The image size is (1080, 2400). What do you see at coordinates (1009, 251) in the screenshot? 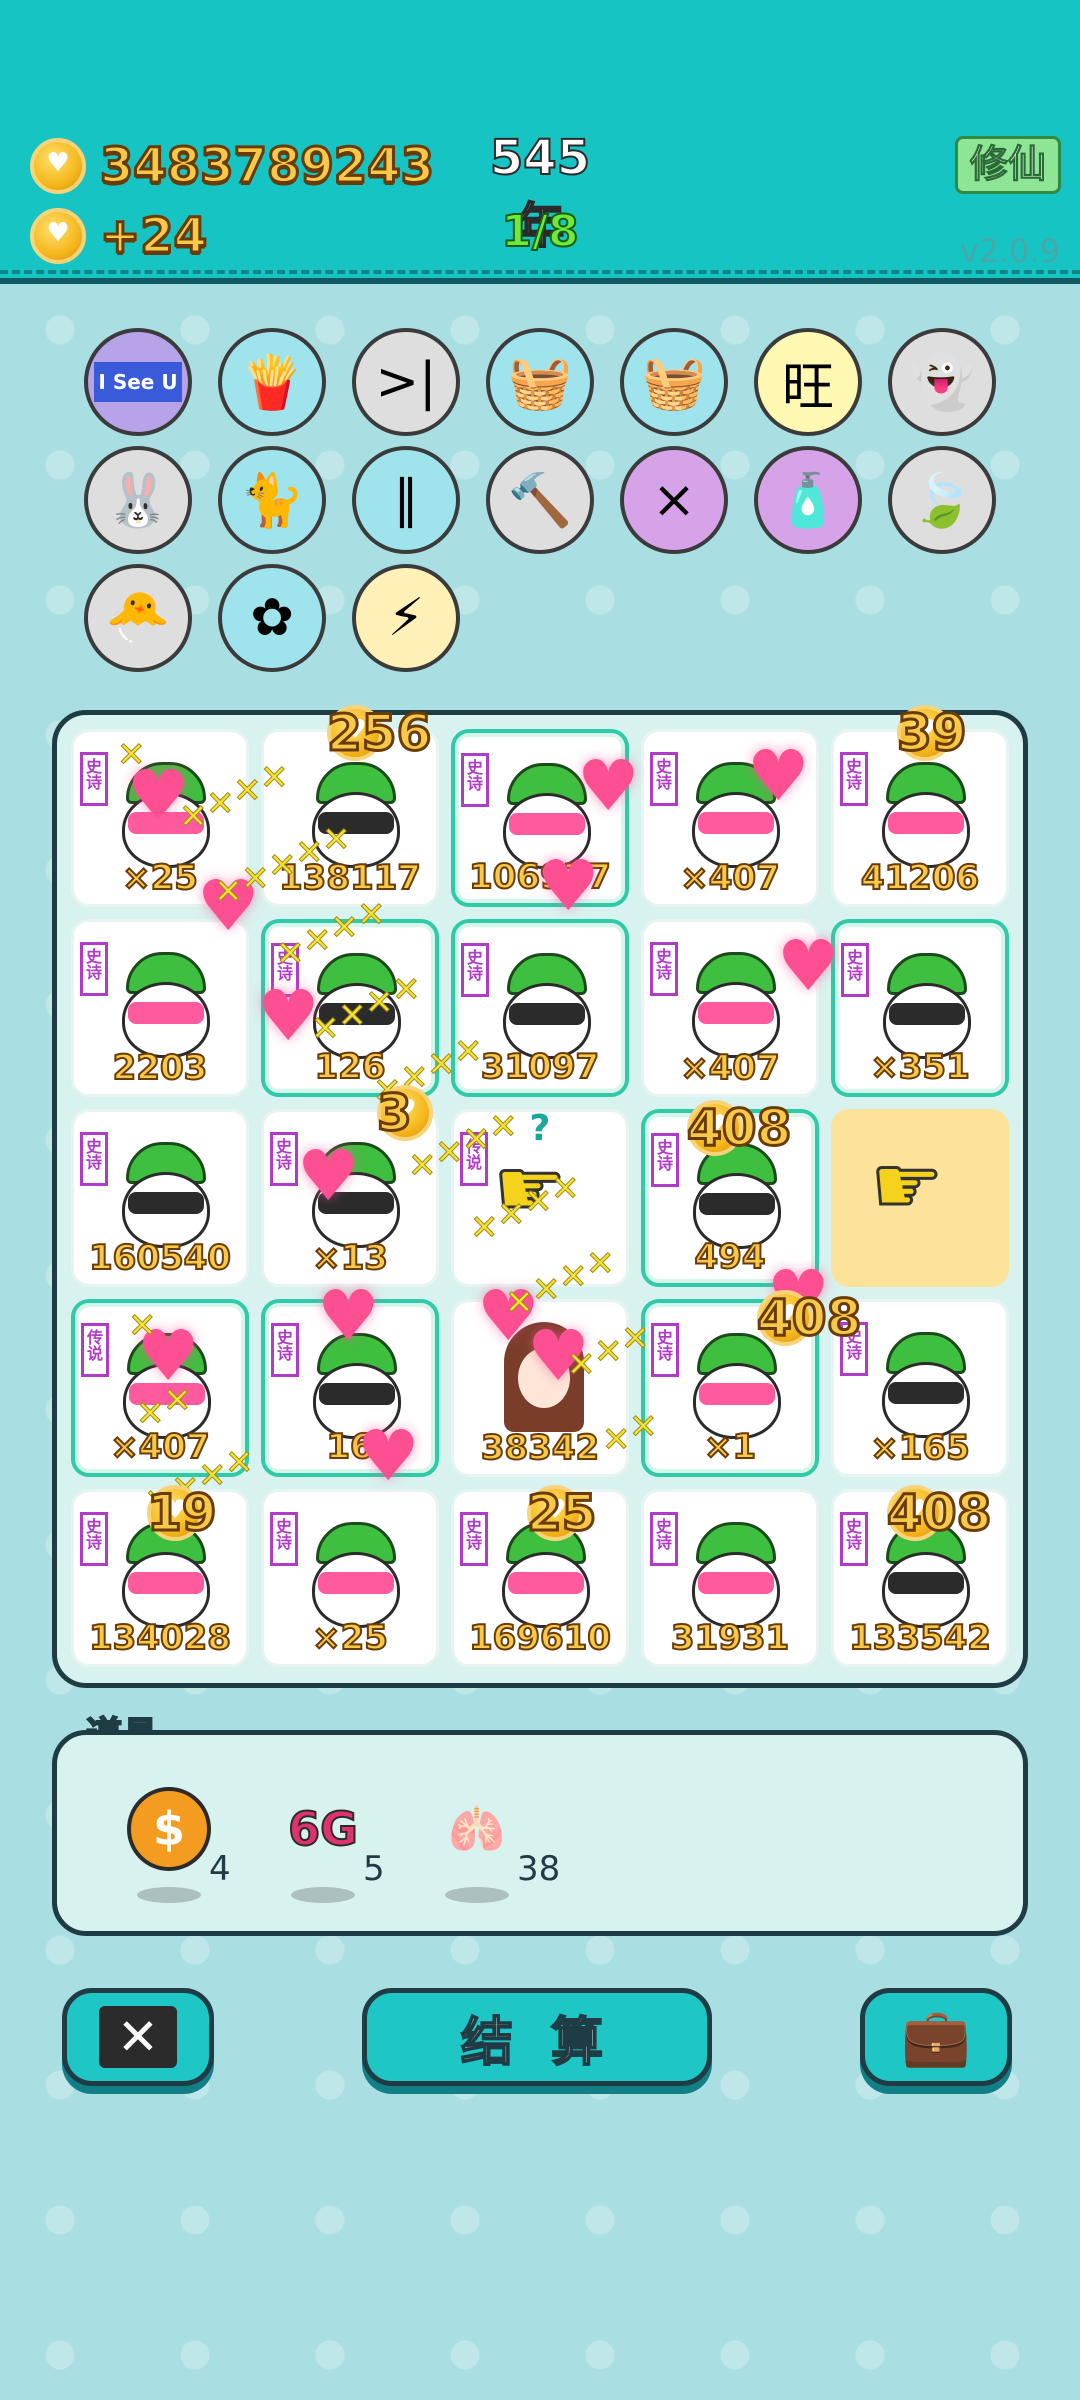
I see `version-label: v2.0.9` at bounding box center [1009, 251].